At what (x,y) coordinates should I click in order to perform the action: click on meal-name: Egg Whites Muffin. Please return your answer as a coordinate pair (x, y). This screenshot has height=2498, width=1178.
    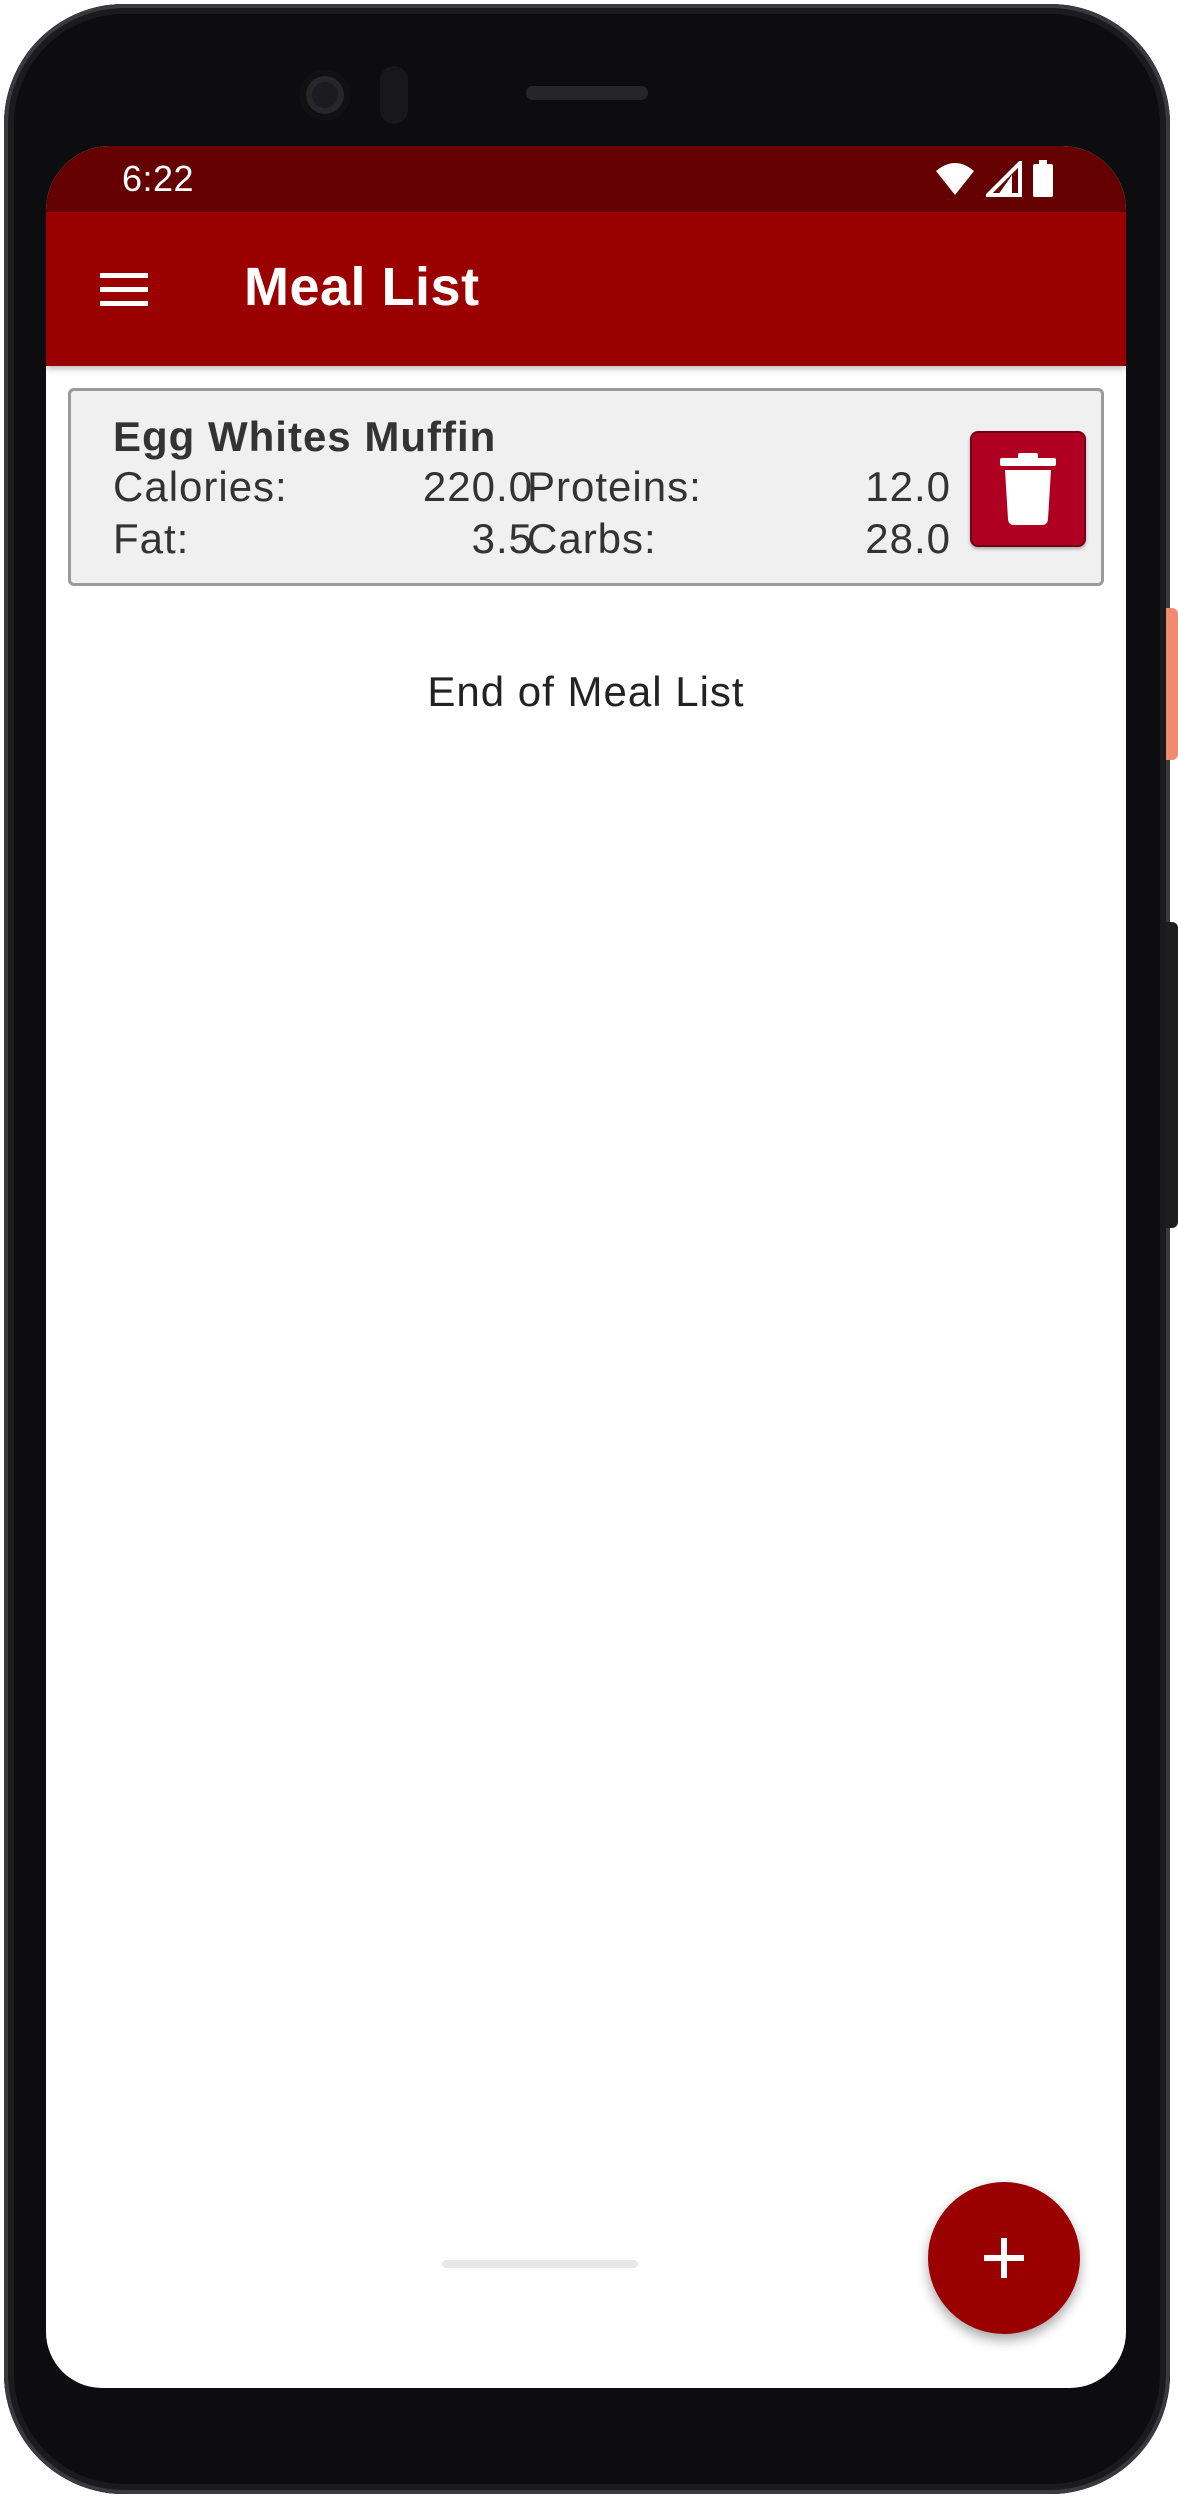
    Looking at the image, I should click on (305, 436).